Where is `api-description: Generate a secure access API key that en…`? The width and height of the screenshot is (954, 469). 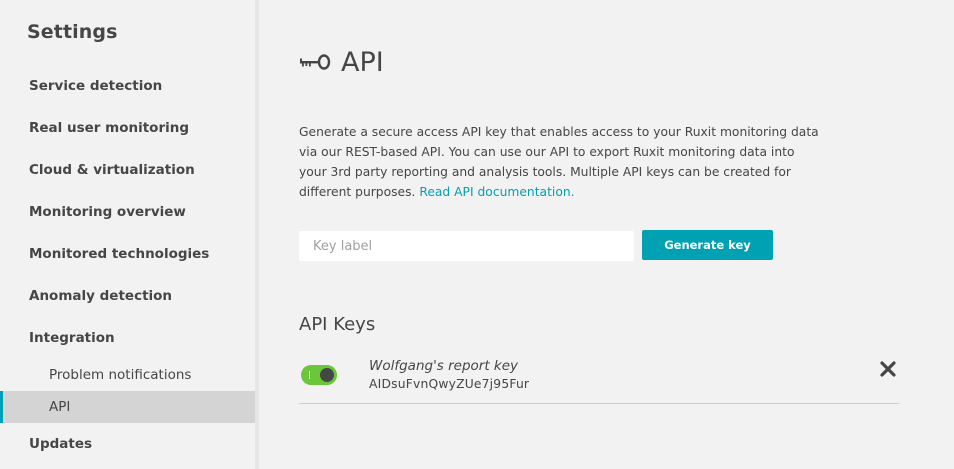 api-description: Generate a secure access API key that en… is located at coordinates (561, 162).